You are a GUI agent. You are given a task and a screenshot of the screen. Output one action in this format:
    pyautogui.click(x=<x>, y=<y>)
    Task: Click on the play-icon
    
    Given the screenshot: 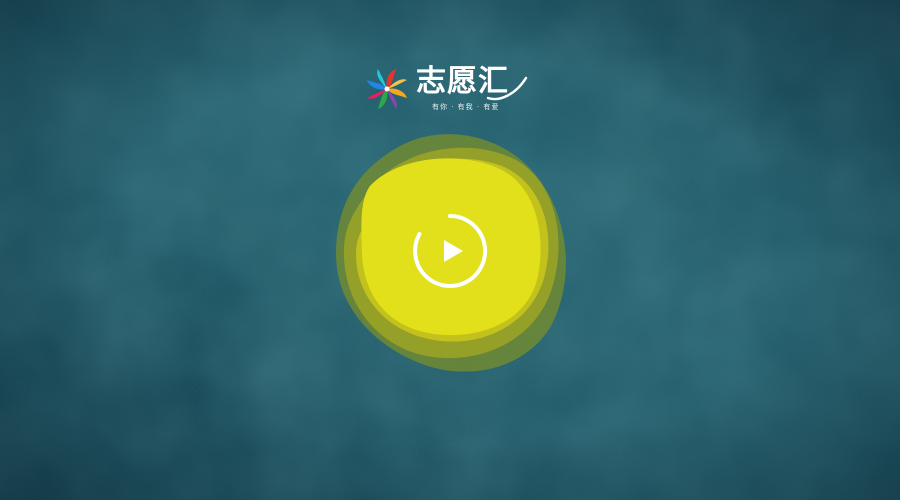 What is the action you would take?
    pyautogui.click(x=450, y=250)
    